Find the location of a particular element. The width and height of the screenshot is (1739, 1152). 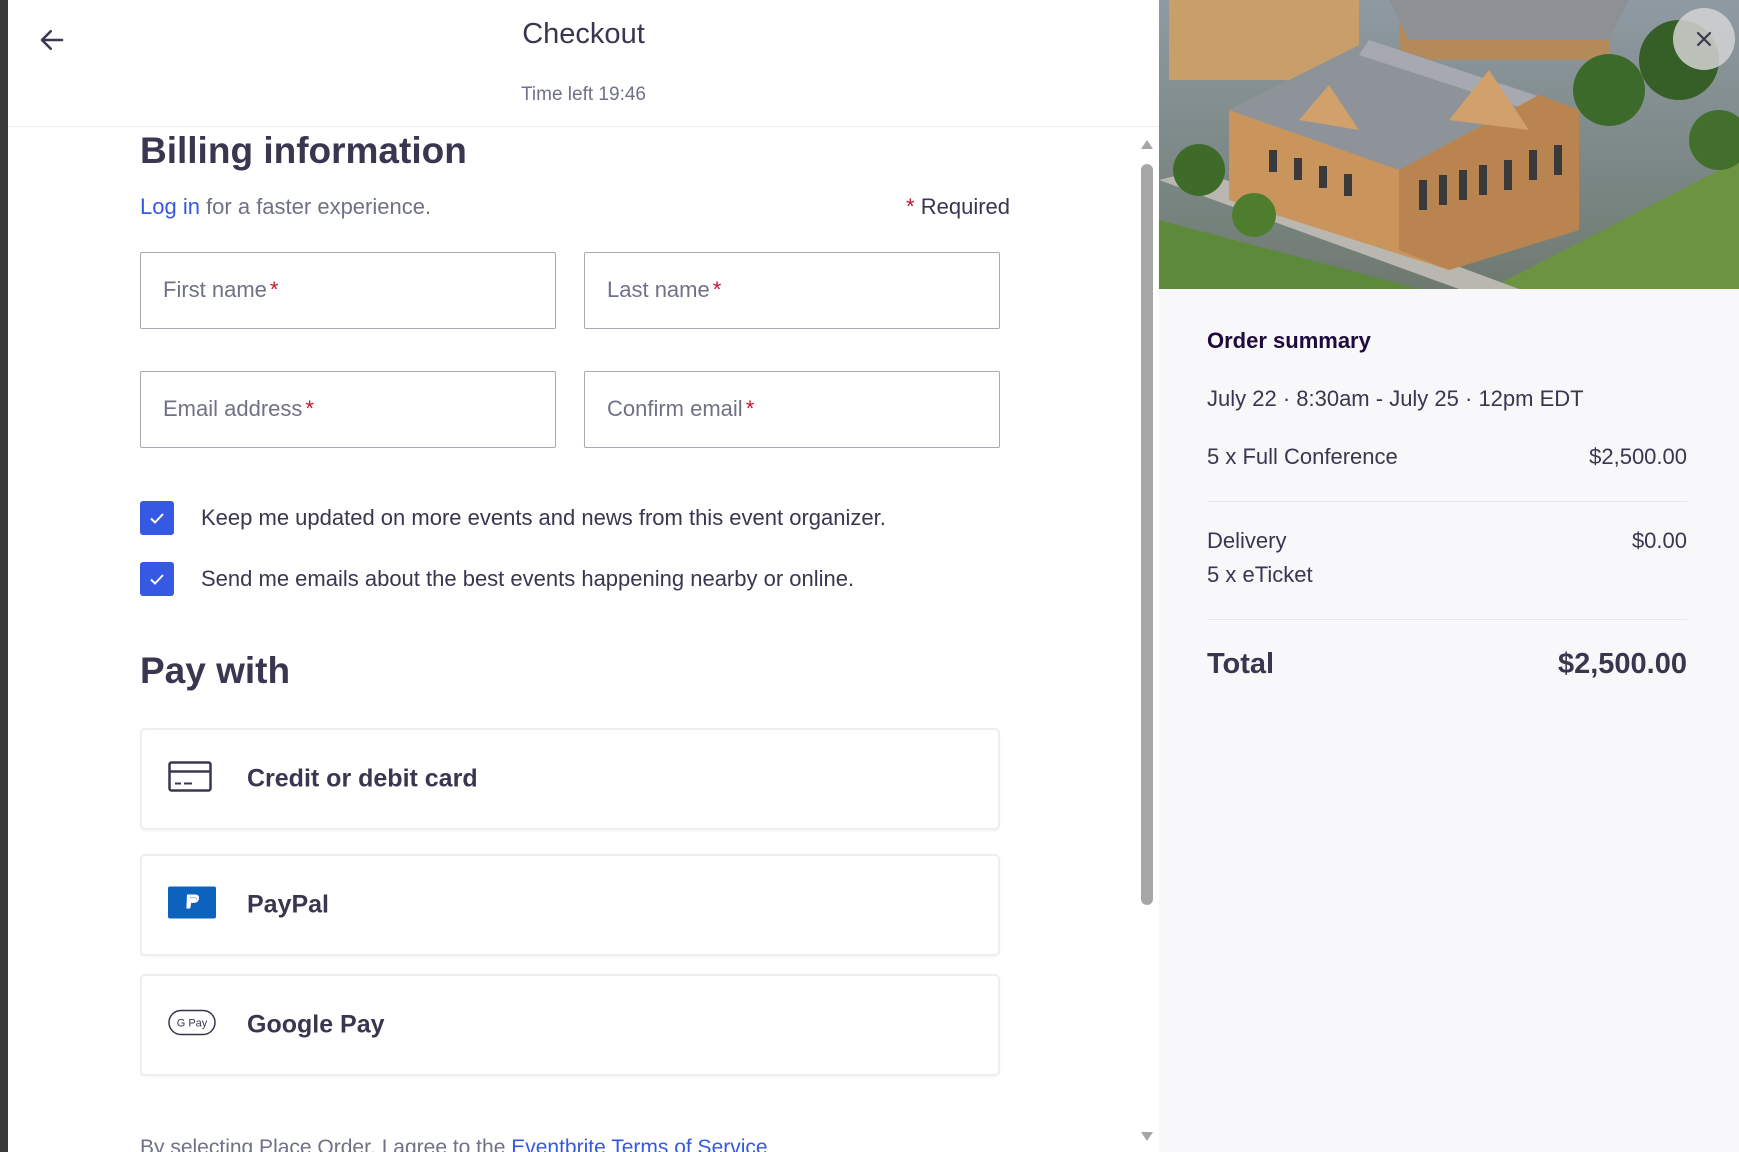

total-label: Total is located at coordinates (1241, 664).